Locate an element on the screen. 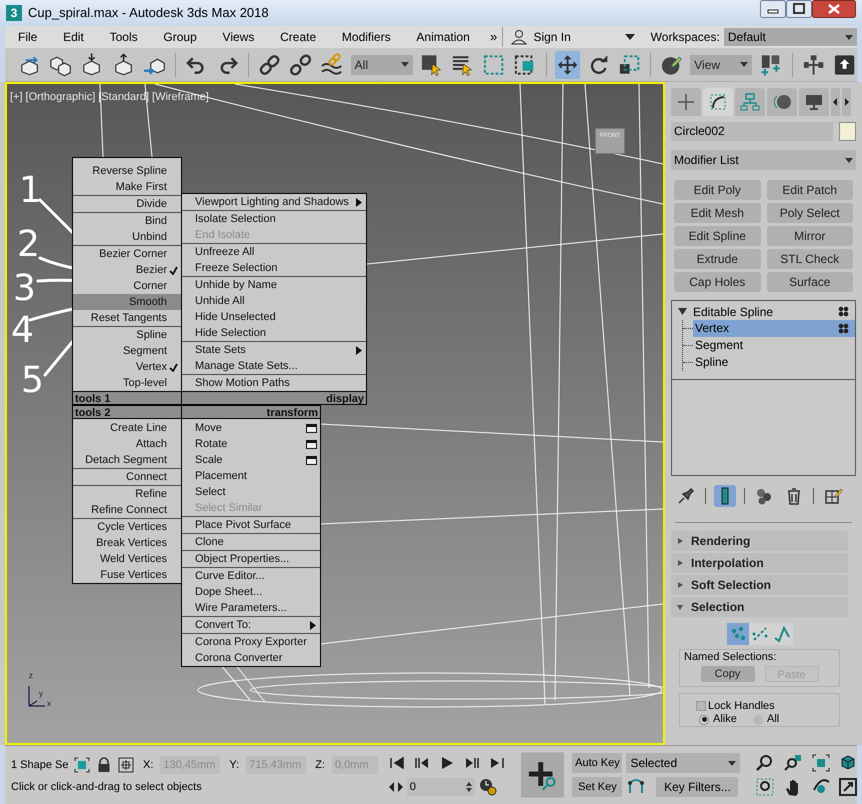  menu-item: Refine Connect is located at coordinates (127, 510).